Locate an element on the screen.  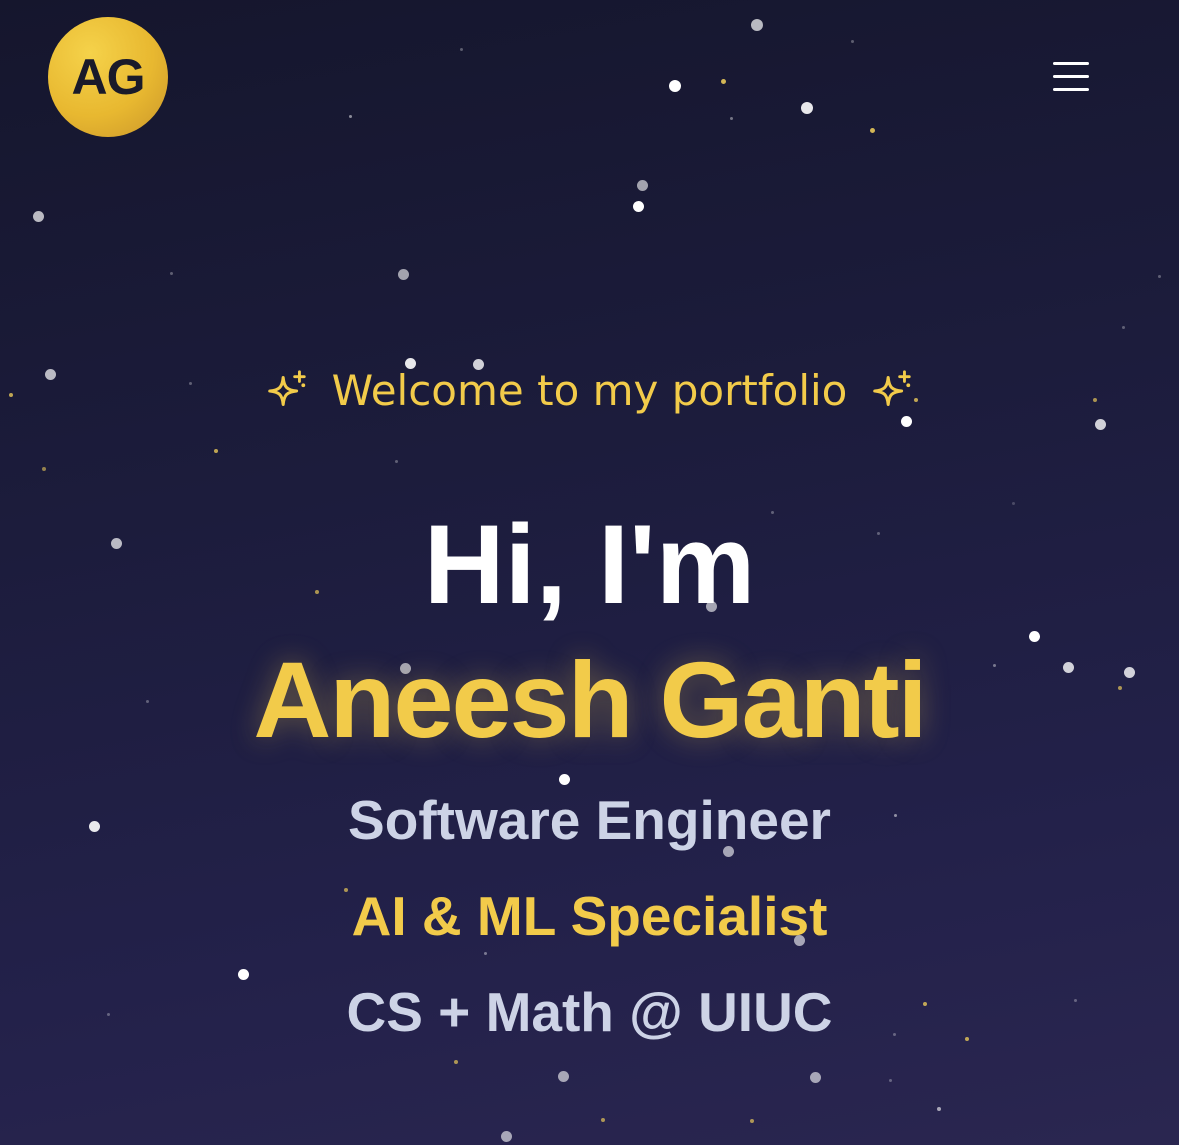
role-education: CS + Math @ UIUC is located at coordinates (589, 1012).